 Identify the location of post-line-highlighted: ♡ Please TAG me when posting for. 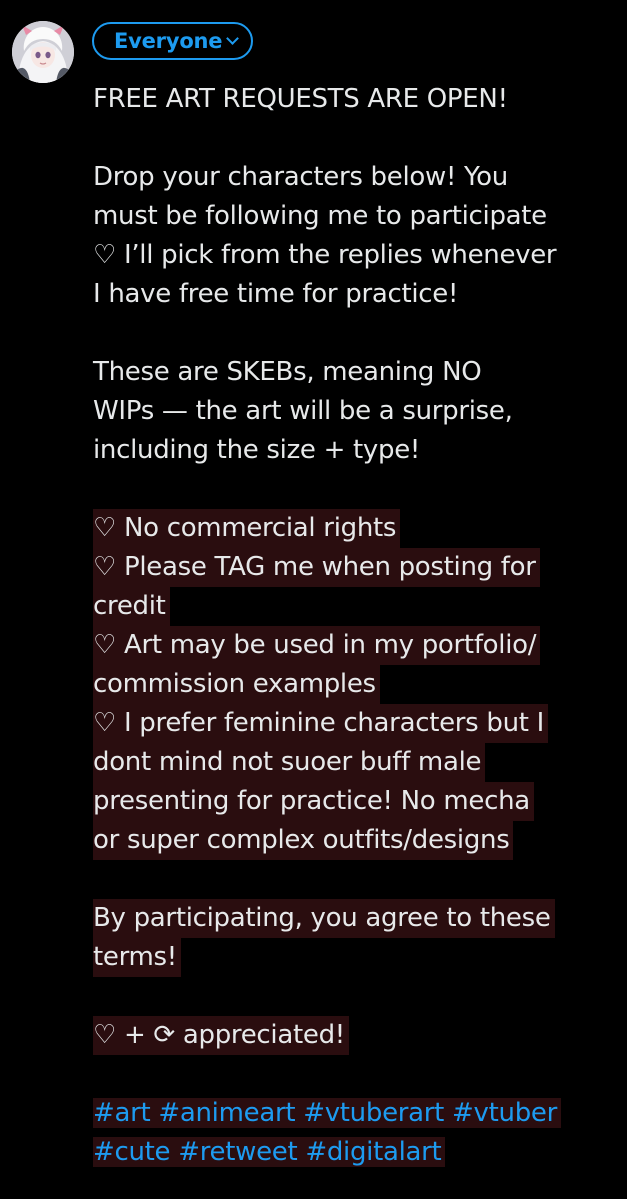
(355, 567).